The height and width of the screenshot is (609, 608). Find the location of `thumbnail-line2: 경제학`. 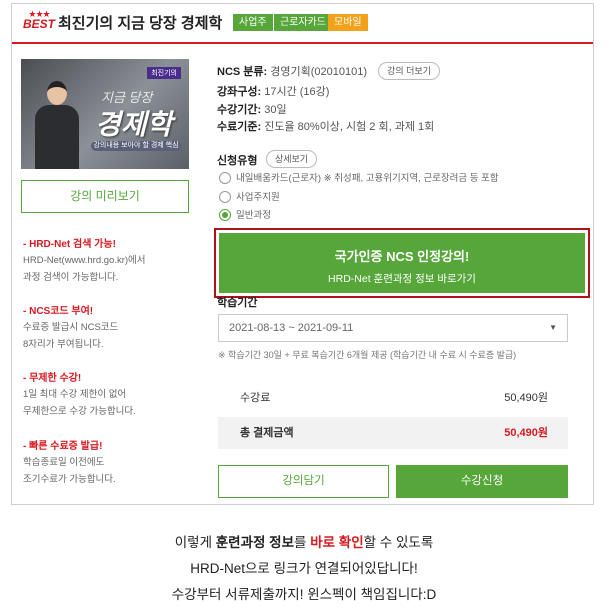

thumbnail-line2: 경제학 is located at coordinates (134, 124).